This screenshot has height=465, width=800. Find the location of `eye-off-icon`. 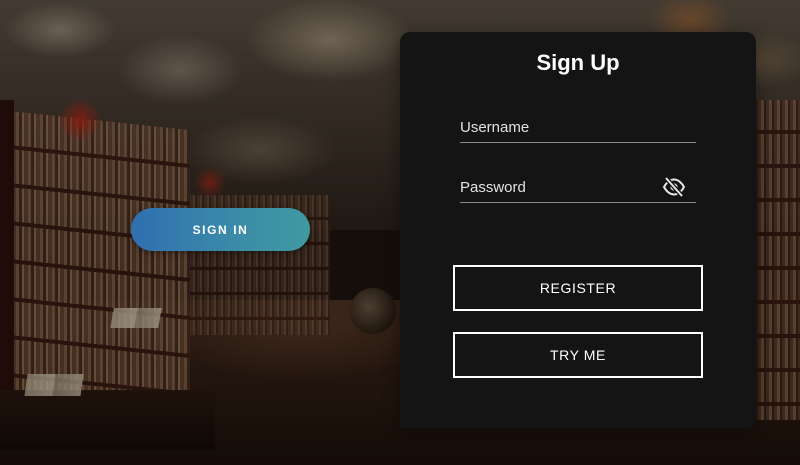

eye-off-icon is located at coordinates (674, 187).